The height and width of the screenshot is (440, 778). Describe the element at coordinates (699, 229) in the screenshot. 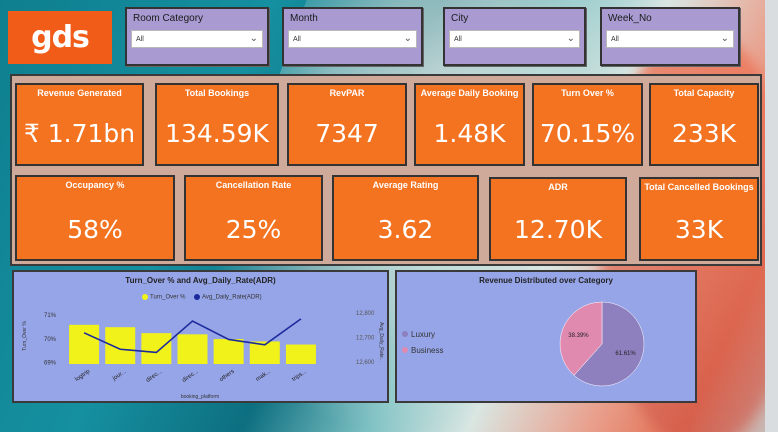

I see `kpi-value: 33K` at that location.